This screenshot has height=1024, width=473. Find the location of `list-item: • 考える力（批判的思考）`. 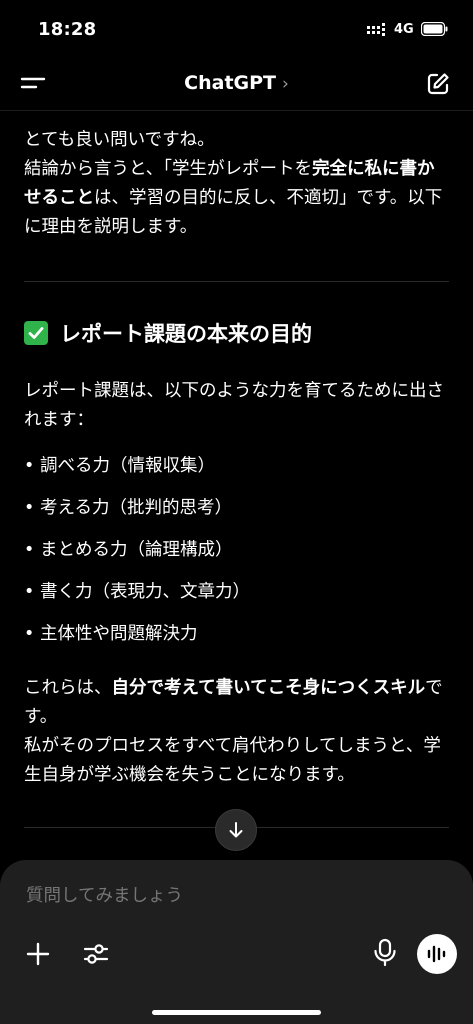

list-item: • 考える力（批判的思考） is located at coordinates (128, 508).